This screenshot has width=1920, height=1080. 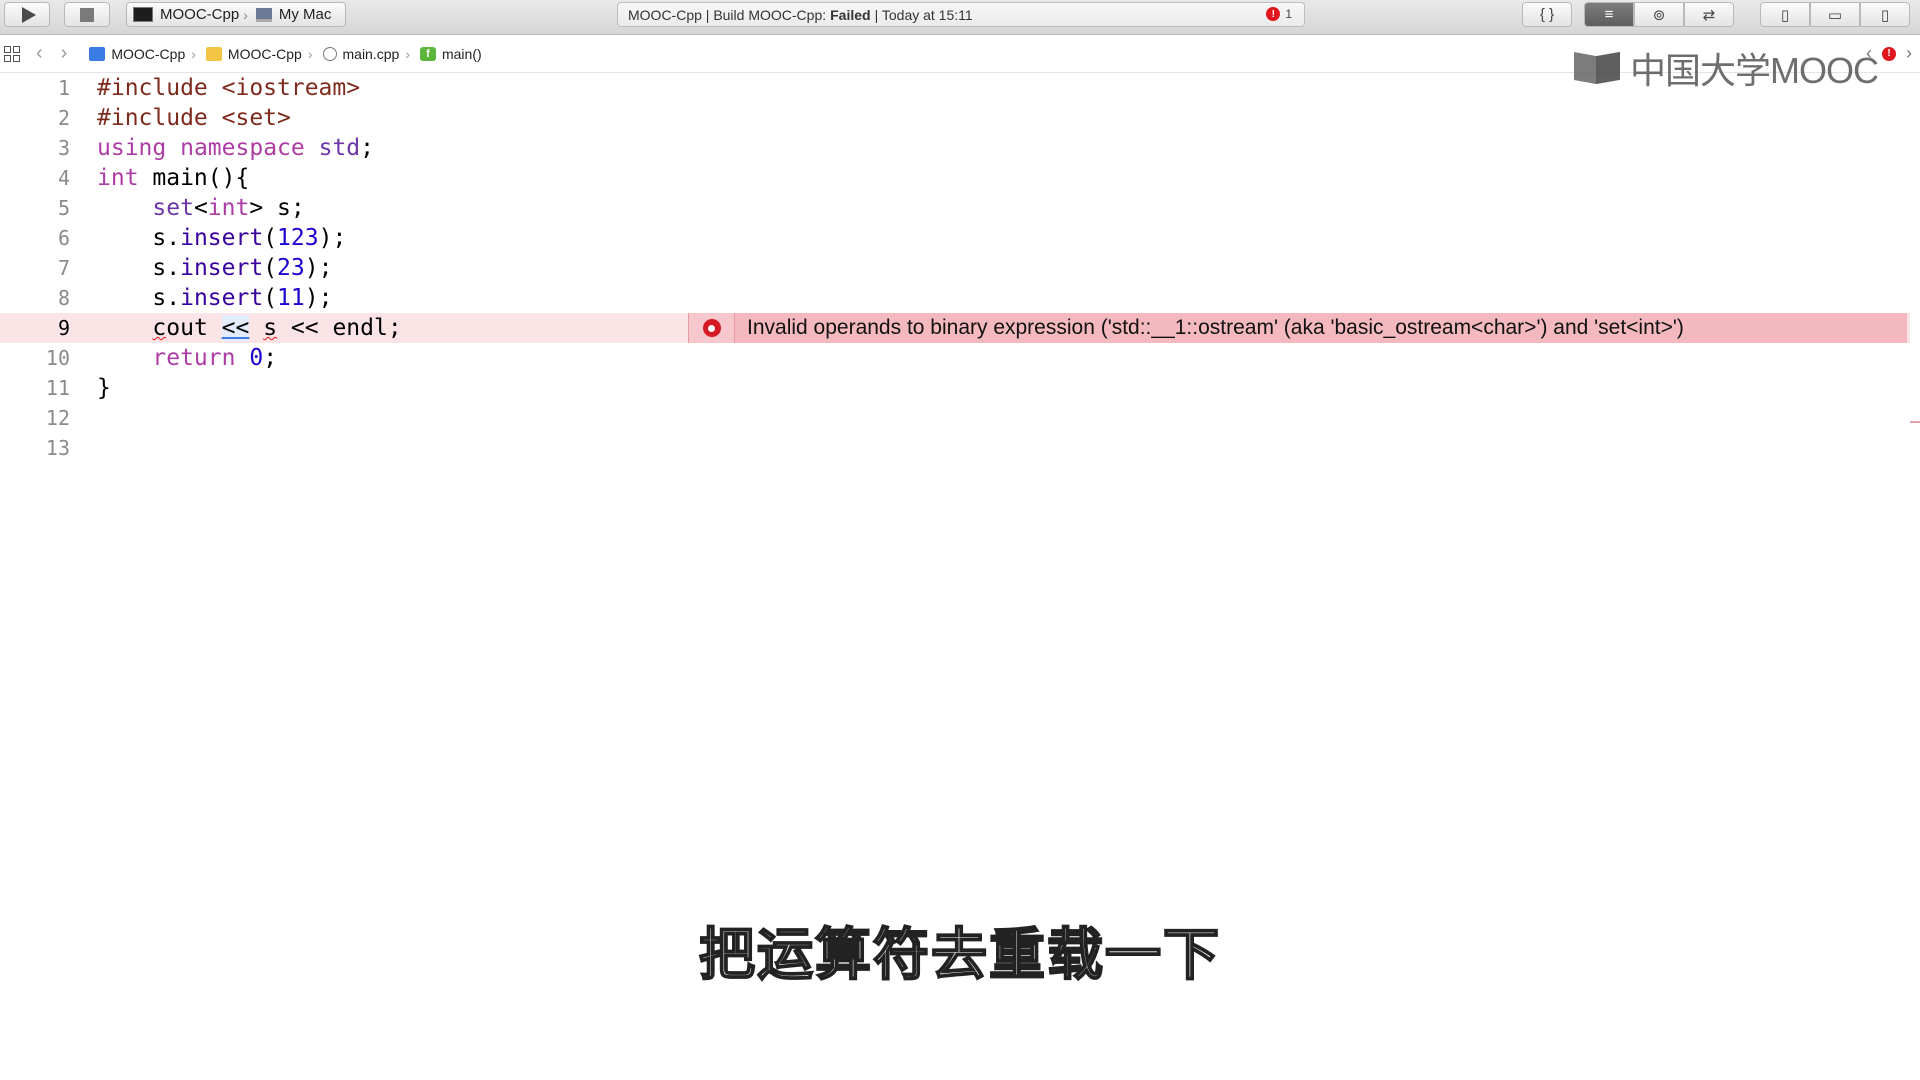 What do you see at coordinates (173, 208) in the screenshot?
I see `type-name: set` at bounding box center [173, 208].